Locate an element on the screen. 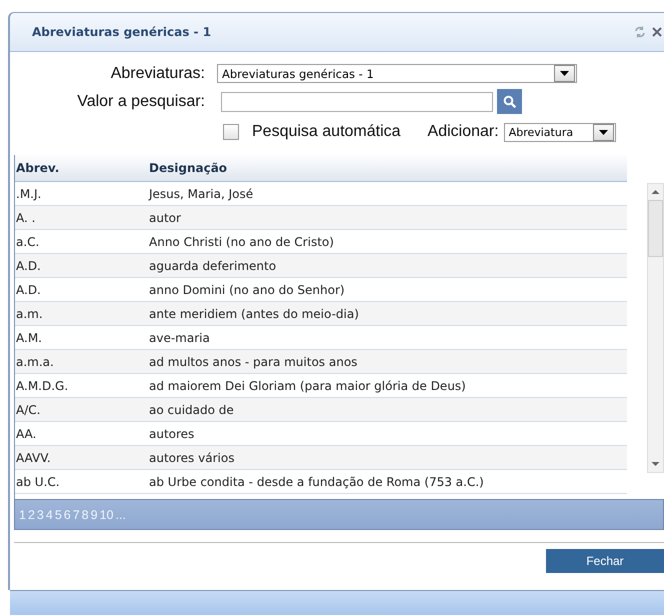 This screenshot has height=616, width=664. field-label: Adicionar: is located at coordinates (463, 132).